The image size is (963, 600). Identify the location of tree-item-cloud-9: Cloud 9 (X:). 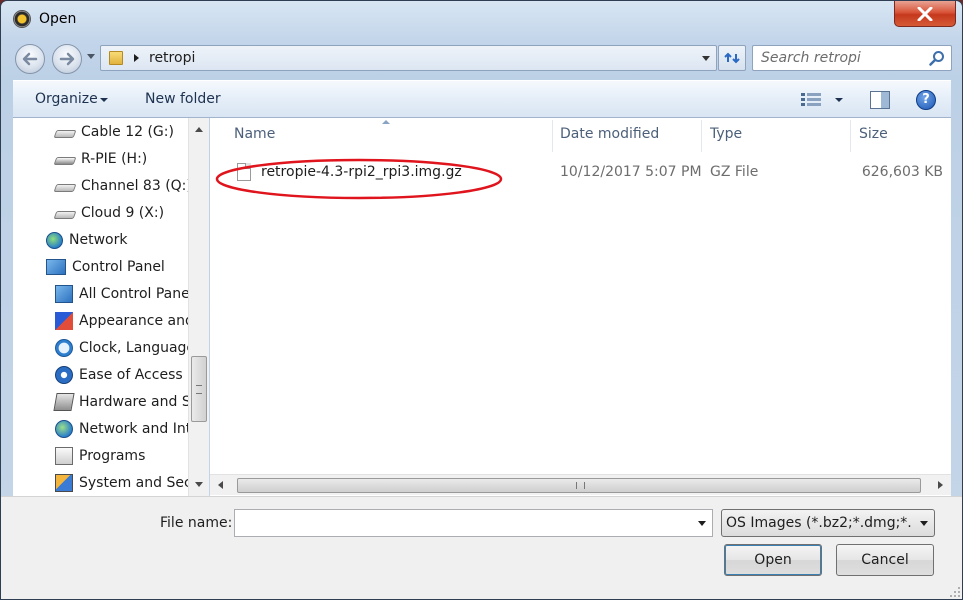
(109, 213).